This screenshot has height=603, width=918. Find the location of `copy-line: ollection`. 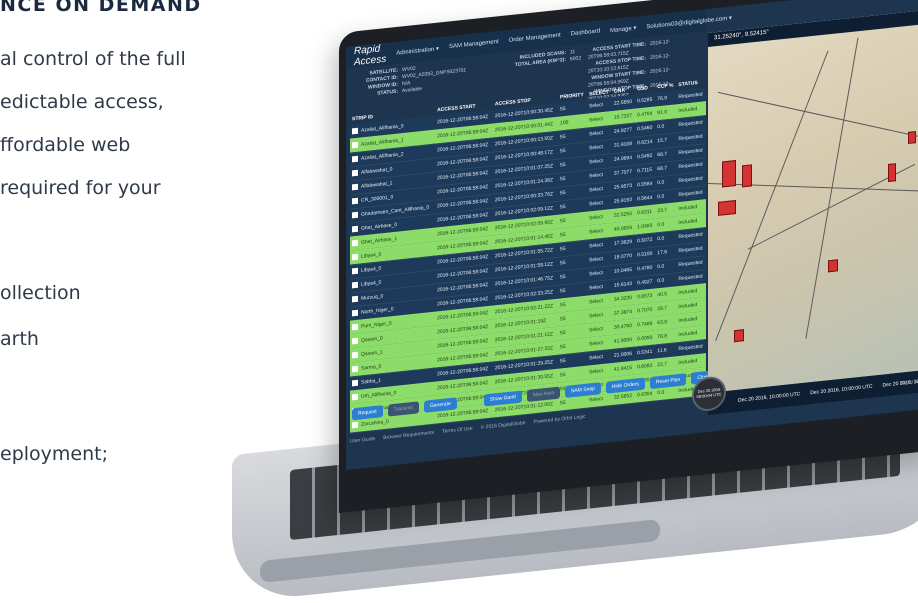

copy-line: ollection is located at coordinates (40, 293).